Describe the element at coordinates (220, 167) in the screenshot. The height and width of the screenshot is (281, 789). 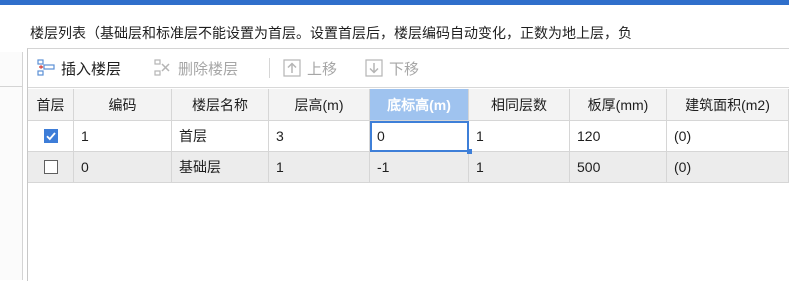
I see `floor-name-cell: 基础层` at that location.